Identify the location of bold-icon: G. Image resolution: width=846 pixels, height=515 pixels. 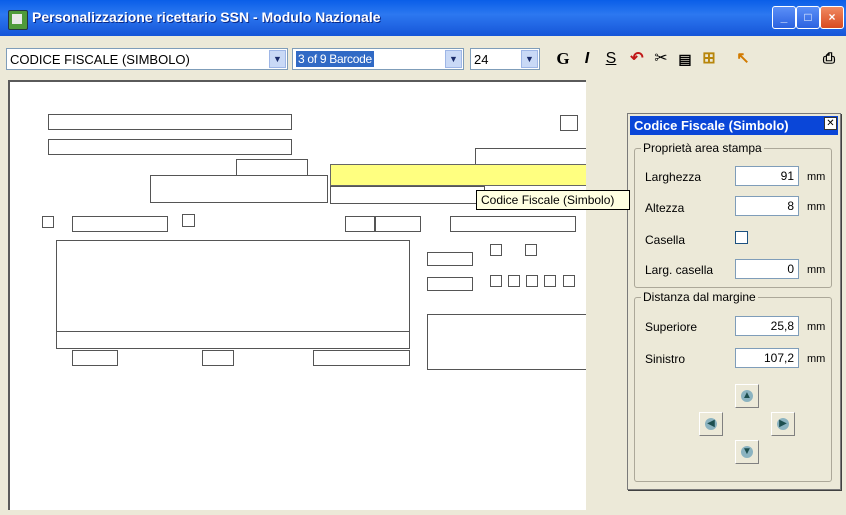
(563, 59).